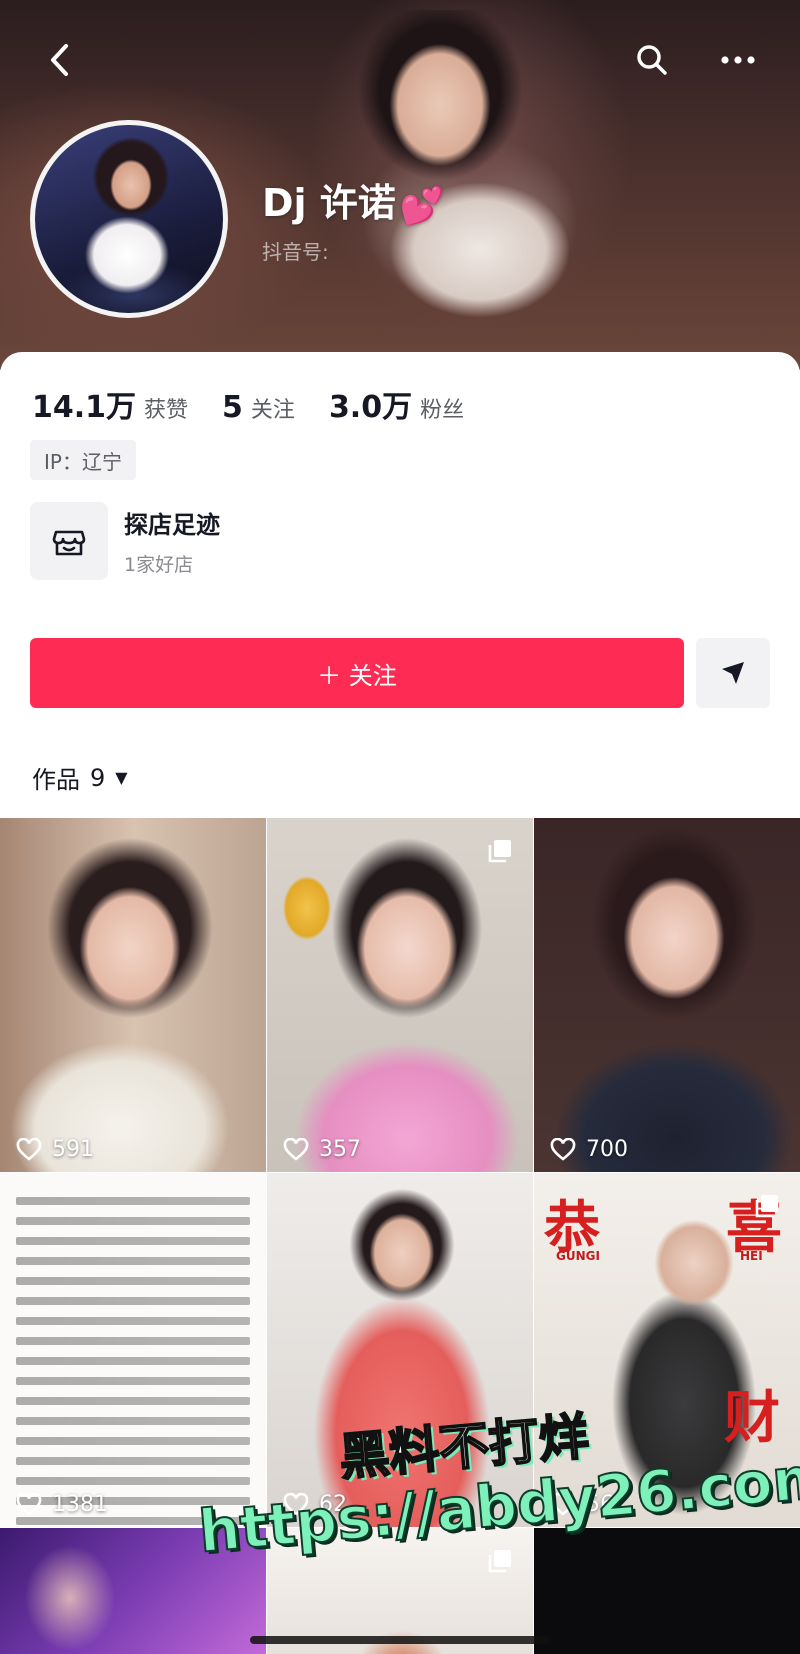 Image resolution: width=800 pixels, height=1654 pixels. What do you see at coordinates (159, 565) in the screenshot?
I see `shop-subtitle: 1家好店` at bounding box center [159, 565].